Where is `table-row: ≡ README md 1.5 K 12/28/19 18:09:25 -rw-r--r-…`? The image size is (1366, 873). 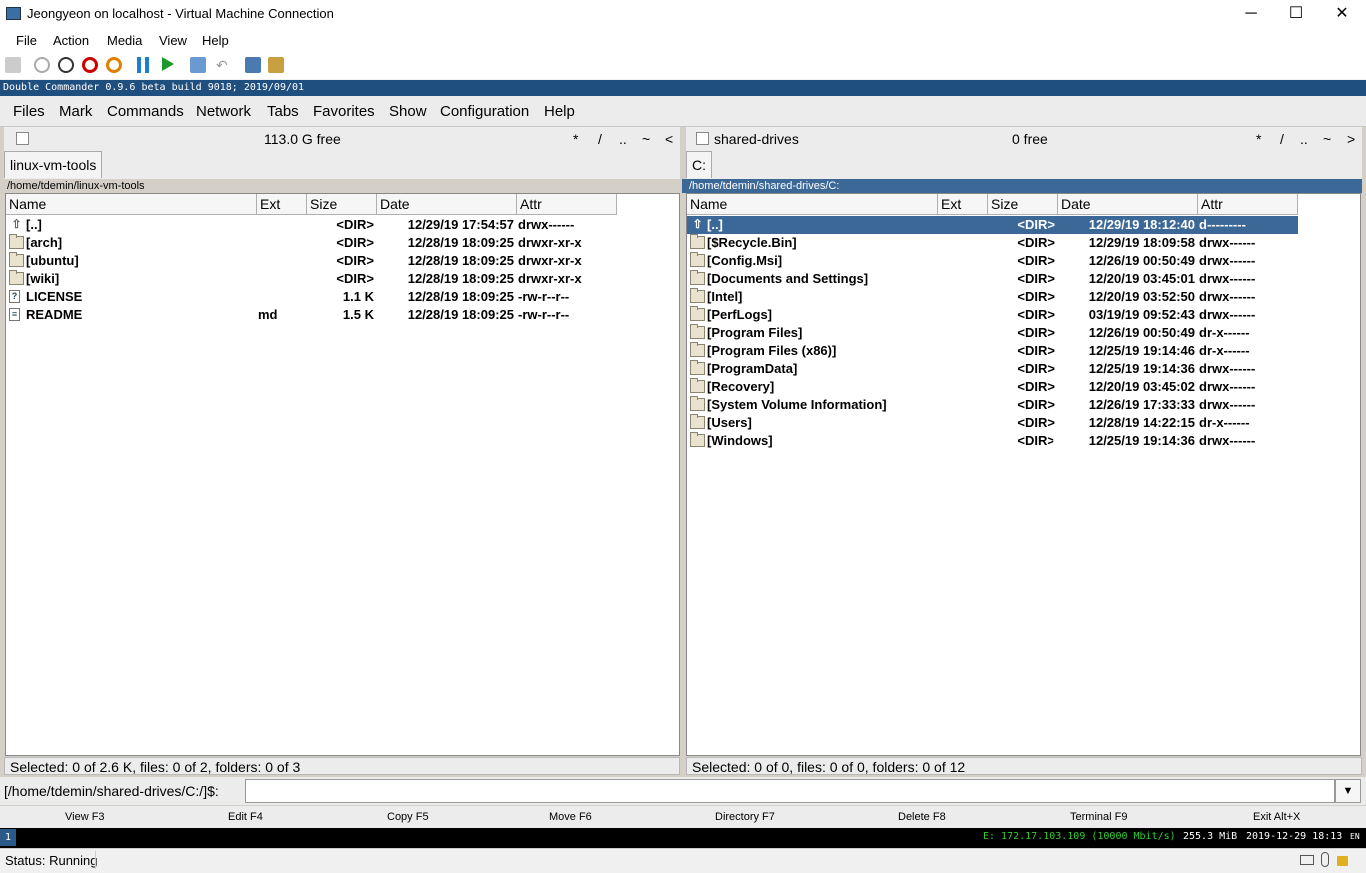
table-row: ≡ README md 1.5 K 12/28/19 18:09:25 -rw-r--r-… is located at coordinates (311, 315).